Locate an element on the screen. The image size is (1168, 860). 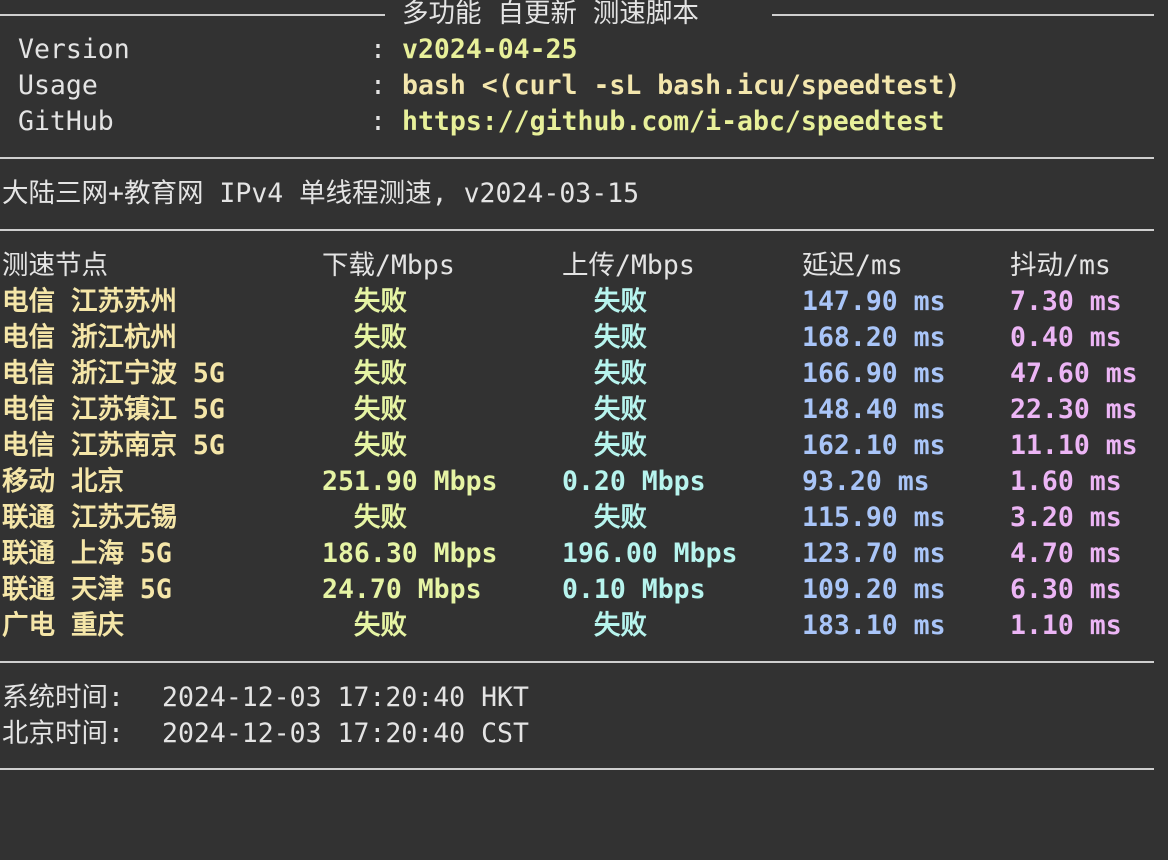
table-row: 电信 浙江杭州 失败 失败 168.20 ms 0.40 ms is located at coordinates (584, 338).